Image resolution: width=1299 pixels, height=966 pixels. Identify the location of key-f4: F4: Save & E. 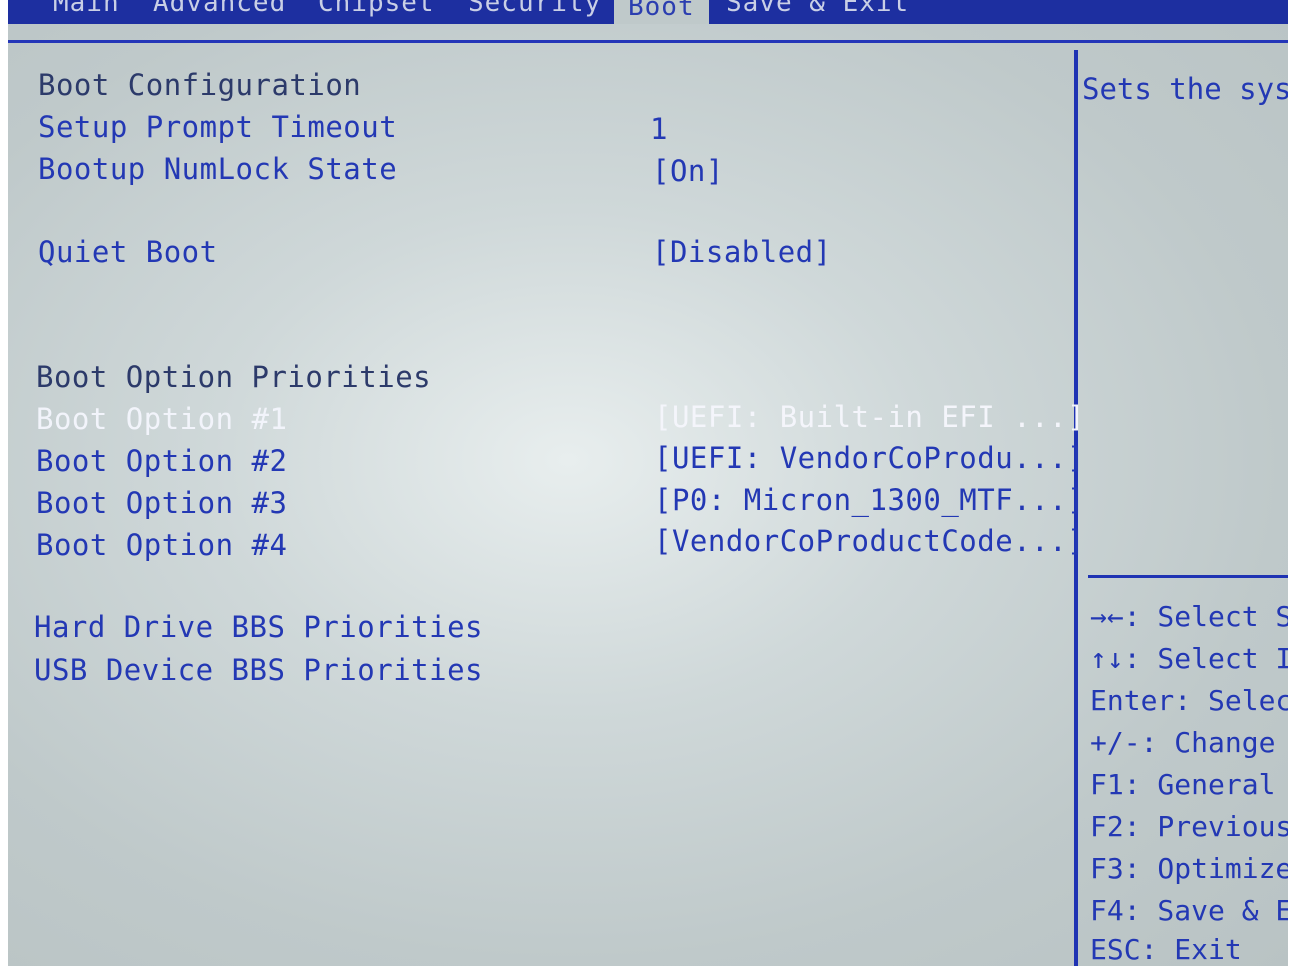
(1189, 910).